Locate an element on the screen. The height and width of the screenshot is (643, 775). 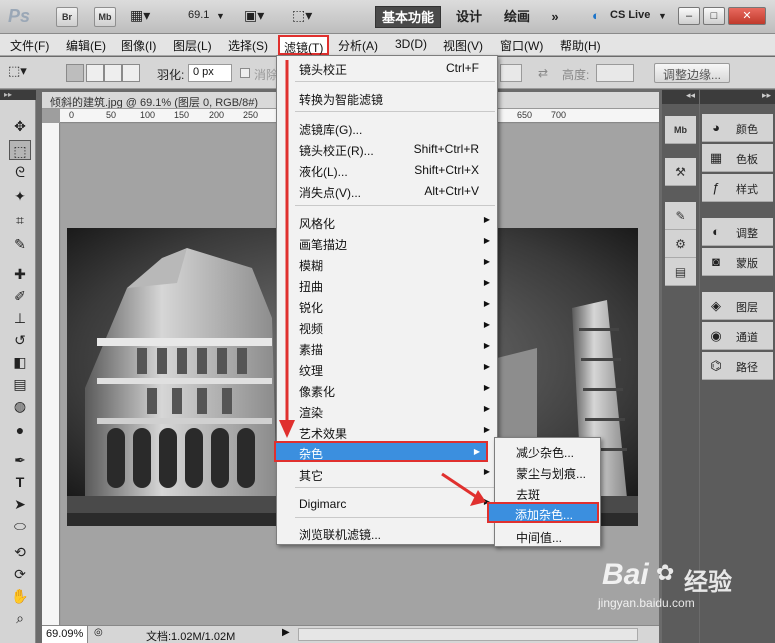
sharpen-item: 锐化 ▶ is located at coordinates (387, 305).